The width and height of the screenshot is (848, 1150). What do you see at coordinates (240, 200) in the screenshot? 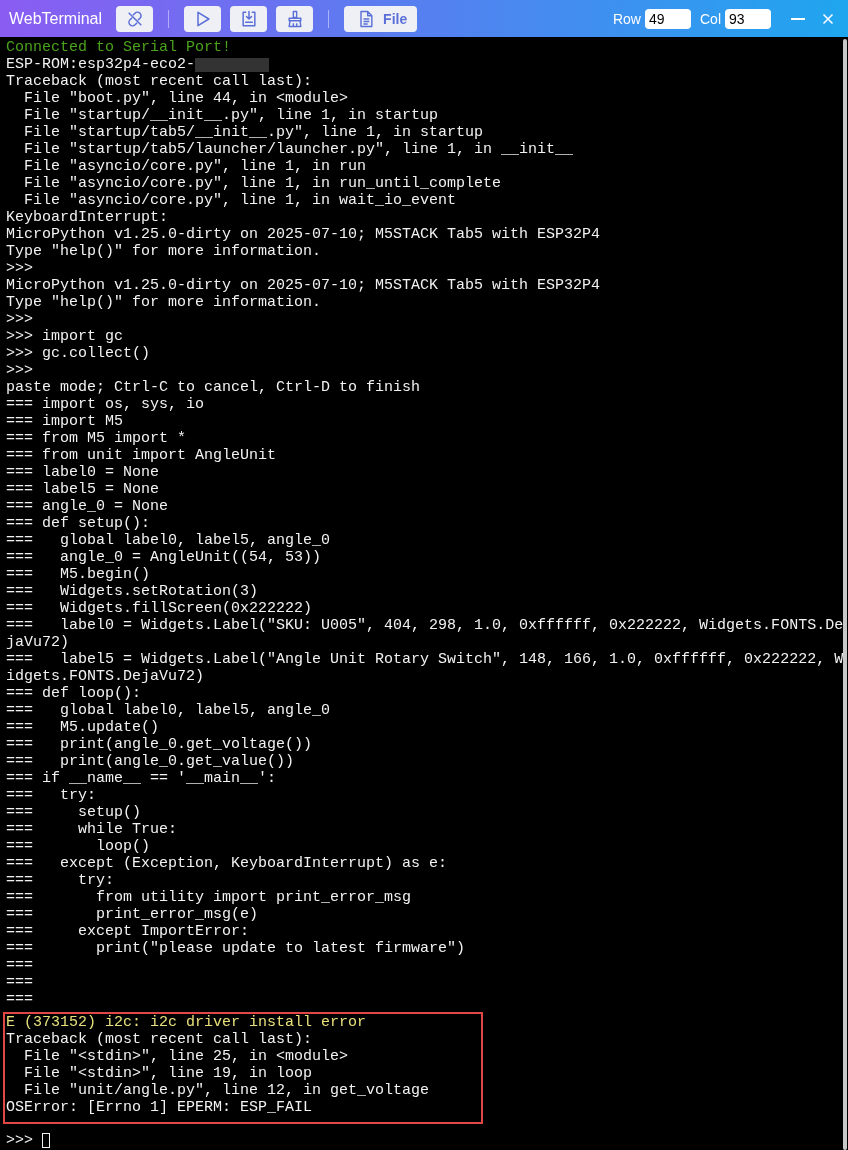
I see `terminal-line: File "asyncio/core.py", line 1, in wait_io_event` at bounding box center [240, 200].